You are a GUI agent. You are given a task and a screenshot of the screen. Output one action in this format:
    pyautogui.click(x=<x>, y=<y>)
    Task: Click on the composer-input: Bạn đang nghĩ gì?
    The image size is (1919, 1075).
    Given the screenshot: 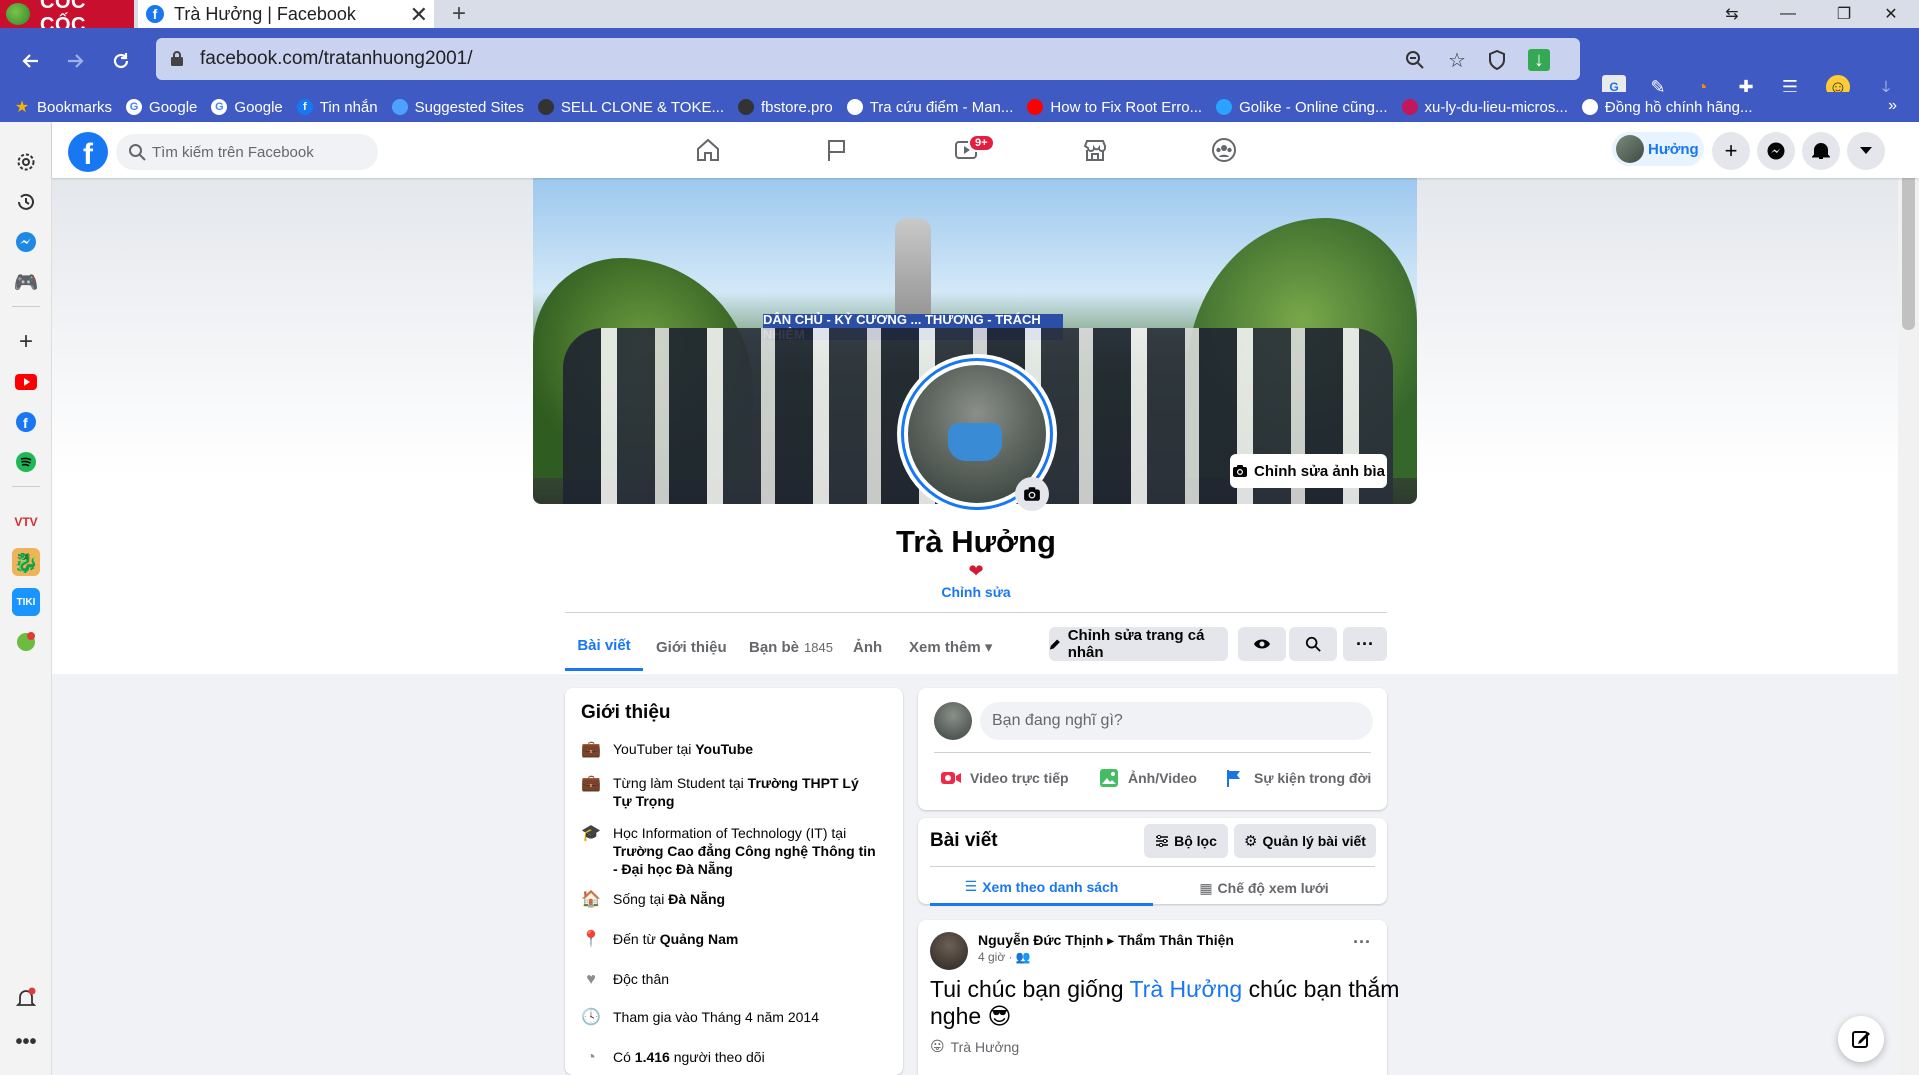 What is the action you would take?
    pyautogui.click(x=1176, y=721)
    